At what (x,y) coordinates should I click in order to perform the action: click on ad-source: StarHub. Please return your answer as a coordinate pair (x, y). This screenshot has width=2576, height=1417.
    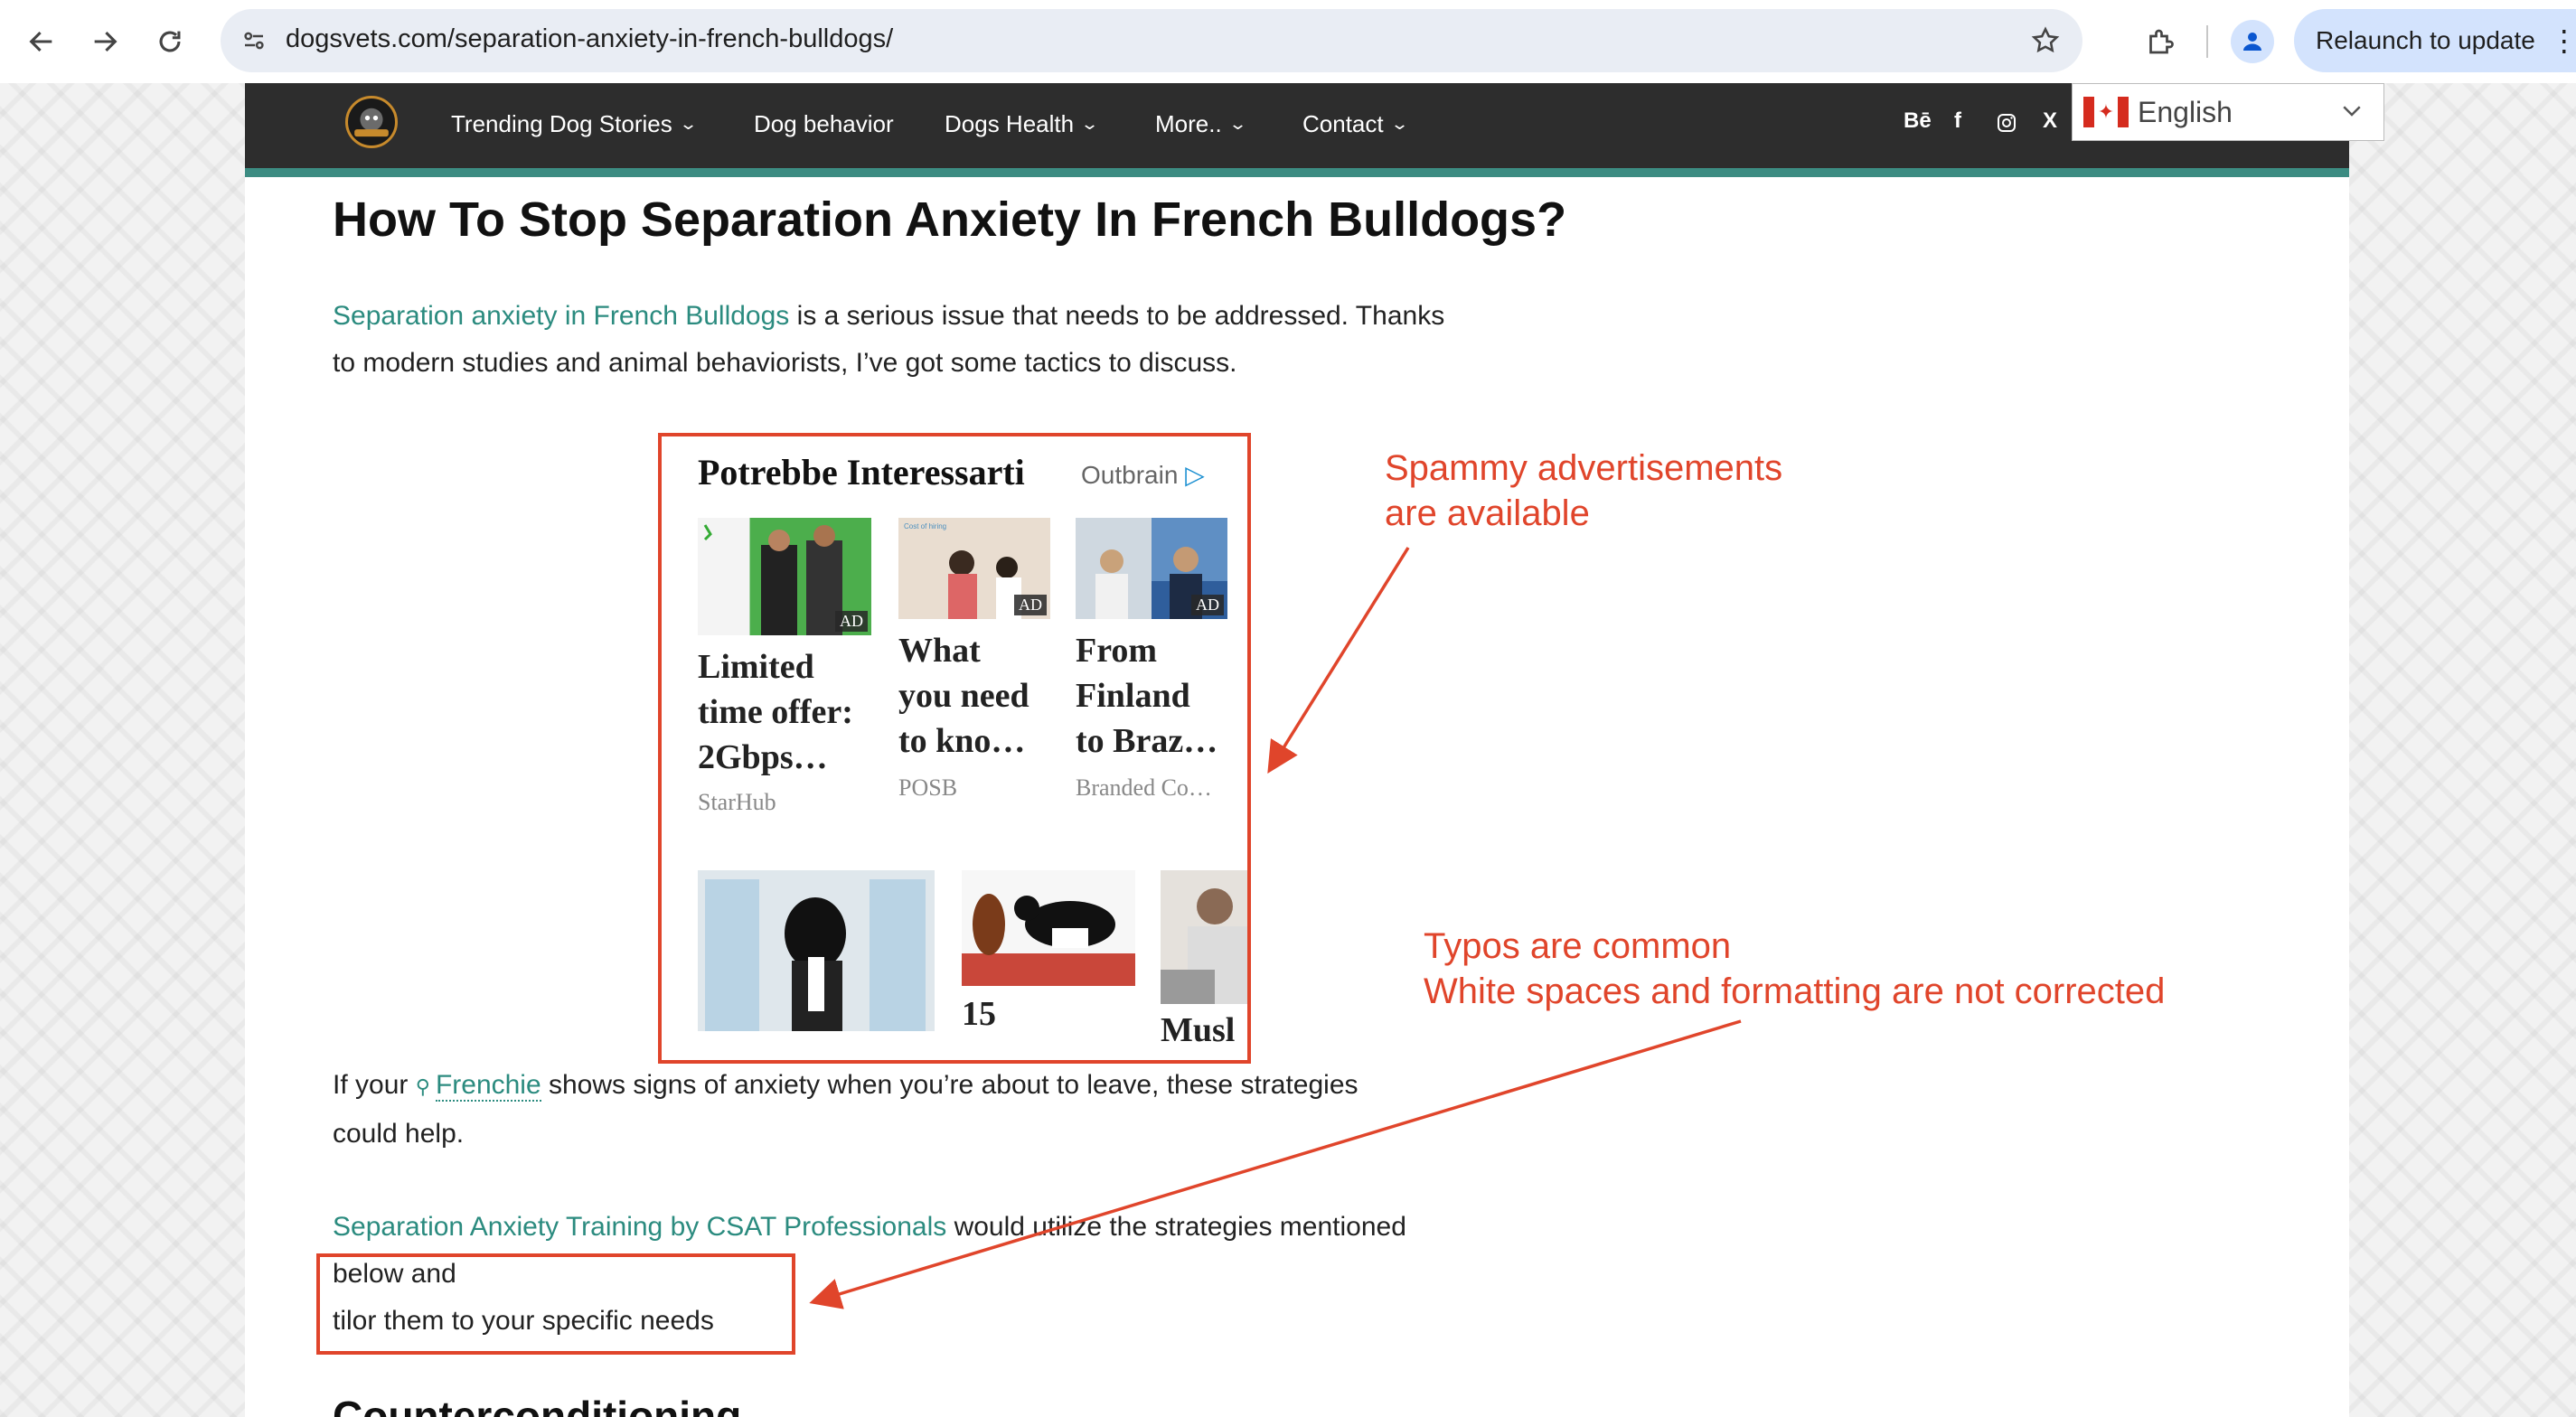
    Looking at the image, I should click on (737, 802).